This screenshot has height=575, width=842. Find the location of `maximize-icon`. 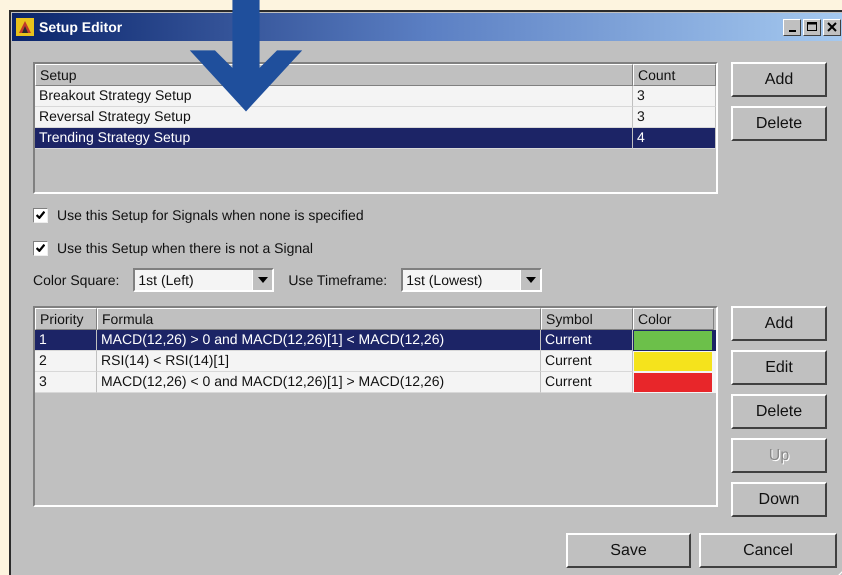

maximize-icon is located at coordinates (812, 27).